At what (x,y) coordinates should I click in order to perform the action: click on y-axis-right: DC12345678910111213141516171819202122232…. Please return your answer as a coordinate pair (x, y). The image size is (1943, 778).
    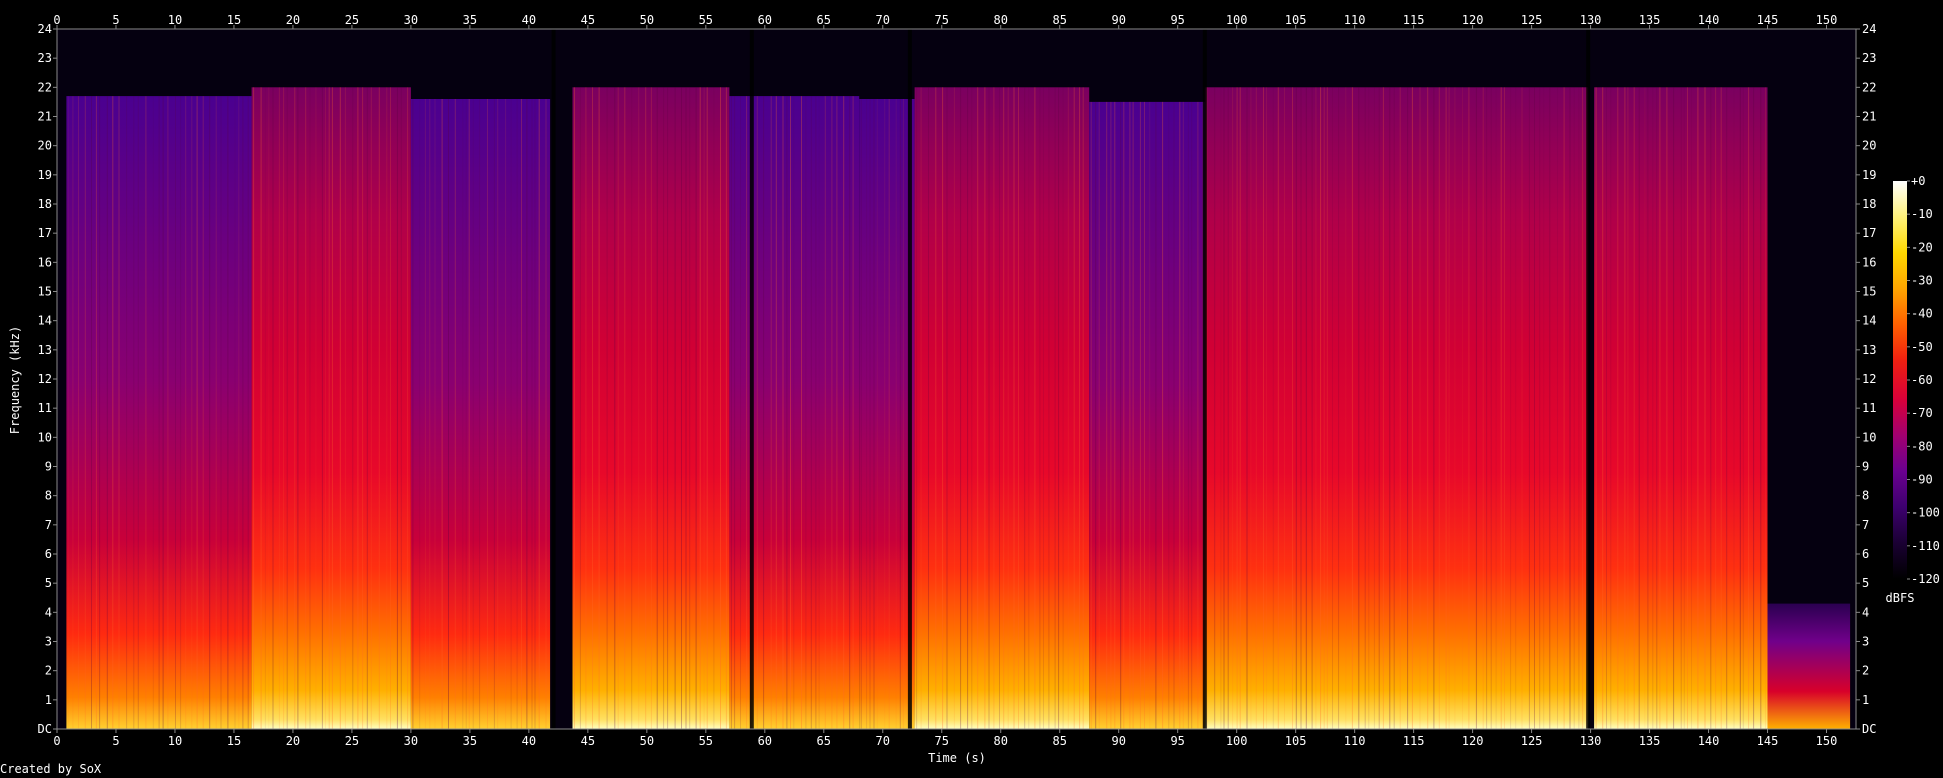
    Looking at the image, I should click on (1866, 379).